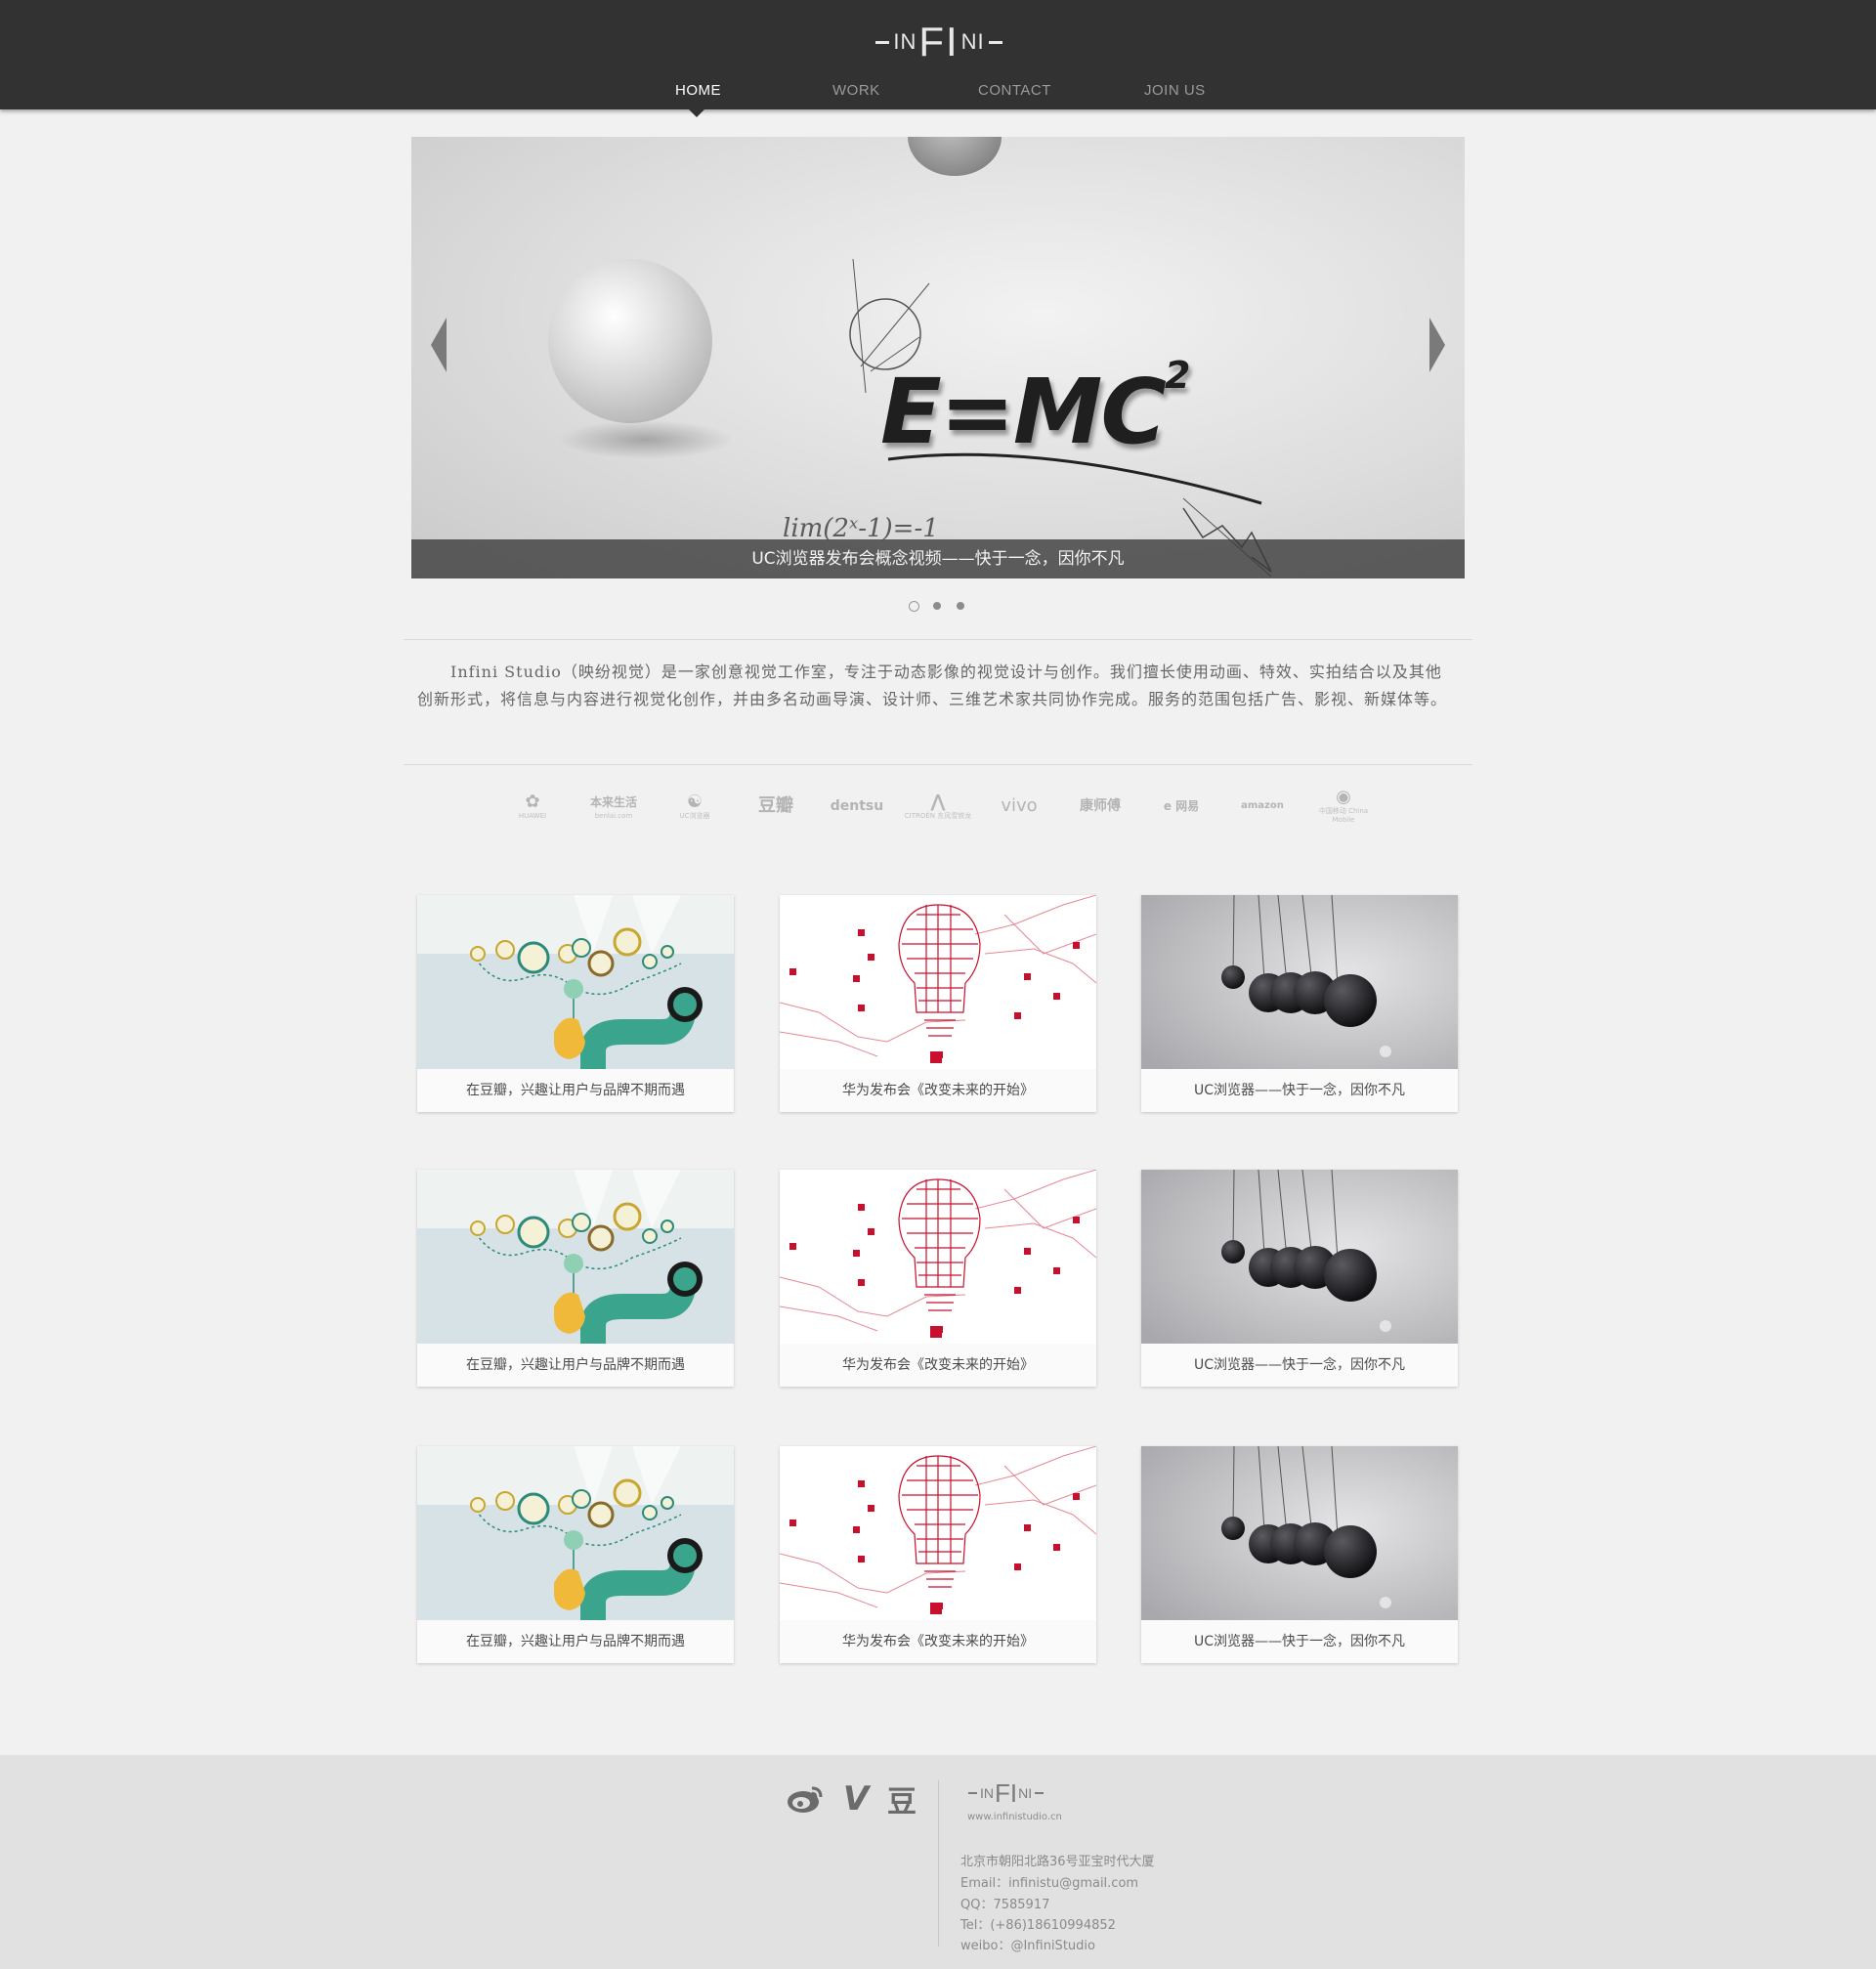 The image size is (1876, 1969). What do you see at coordinates (1014, 90) in the screenshot?
I see `nav-contact: CONTACT` at bounding box center [1014, 90].